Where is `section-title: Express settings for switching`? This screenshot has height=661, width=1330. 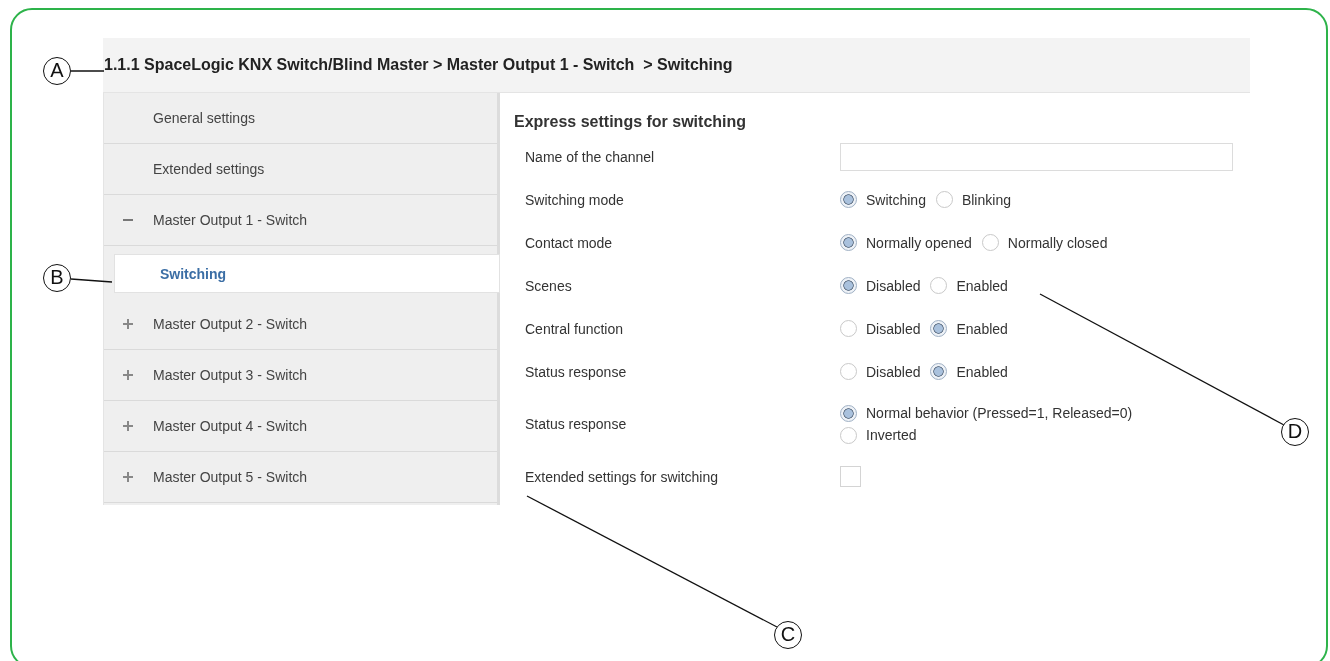
section-title: Express settings for switching is located at coordinates (631, 122).